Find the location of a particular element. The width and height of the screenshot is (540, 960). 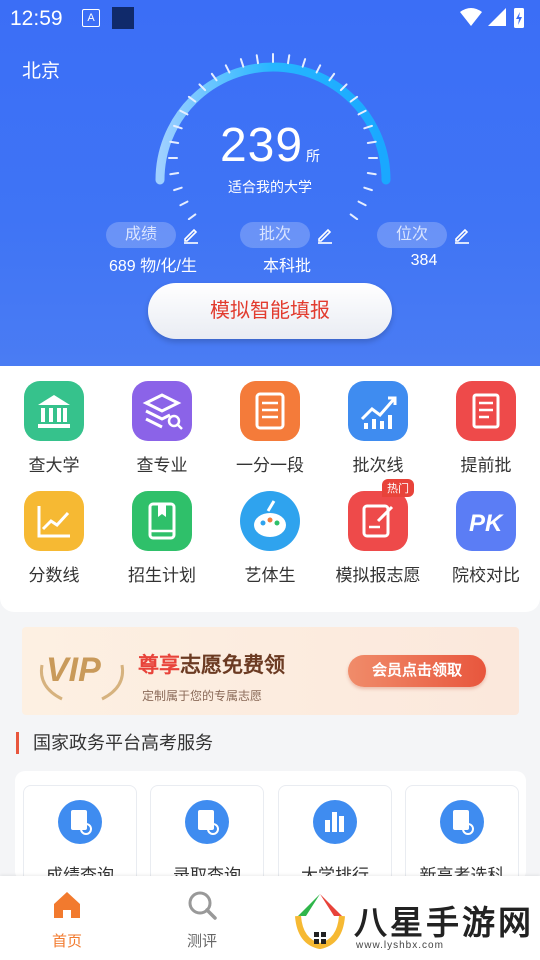

param-batch-label: 批次 is located at coordinates (275, 235).